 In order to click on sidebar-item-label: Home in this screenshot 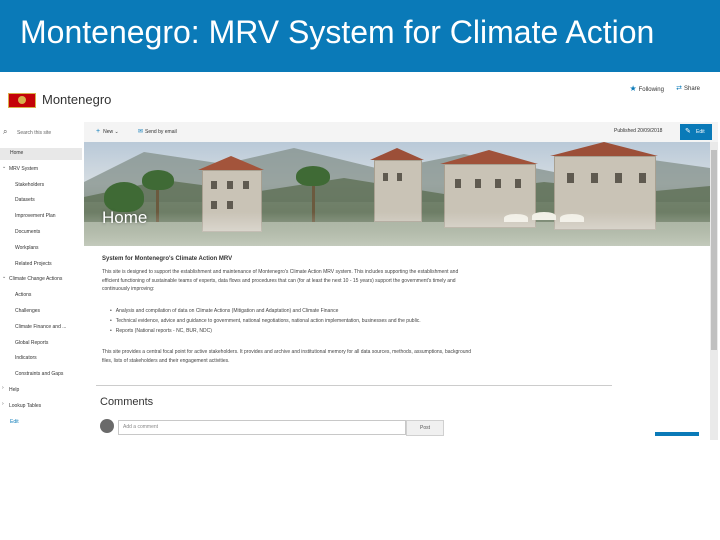, I will do `click(17, 153)`.